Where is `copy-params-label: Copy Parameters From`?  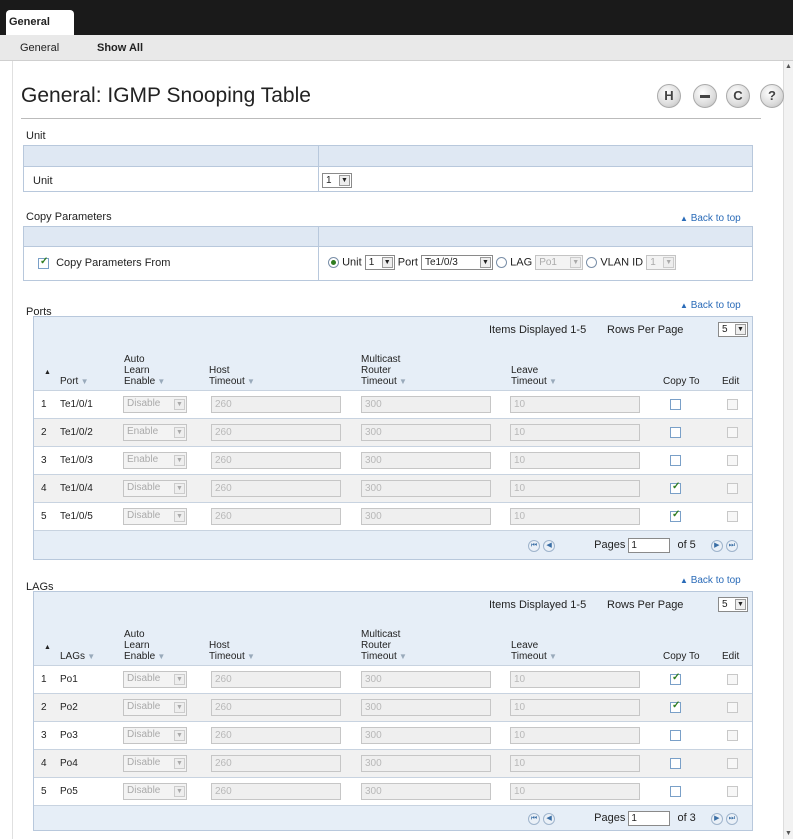 copy-params-label: Copy Parameters From is located at coordinates (113, 263).